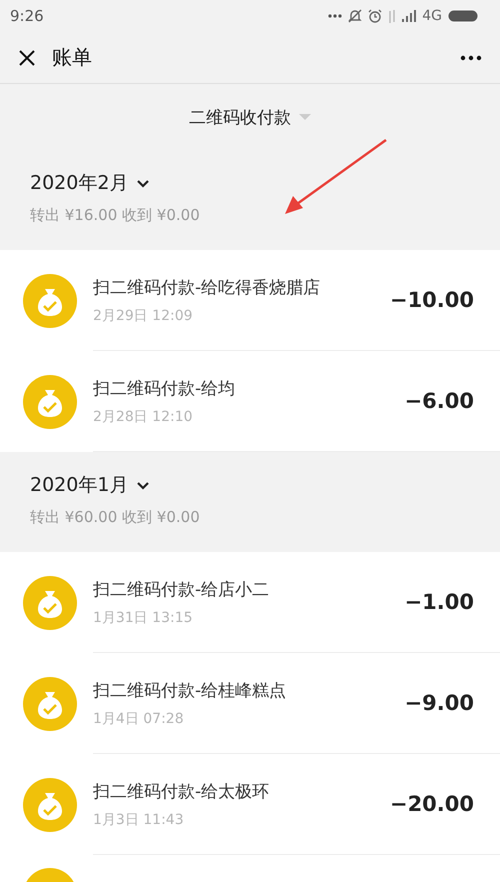  Describe the element at coordinates (190, 691) in the screenshot. I see `transaction-title: 扫二维码付款-给桂峰糕点` at that location.